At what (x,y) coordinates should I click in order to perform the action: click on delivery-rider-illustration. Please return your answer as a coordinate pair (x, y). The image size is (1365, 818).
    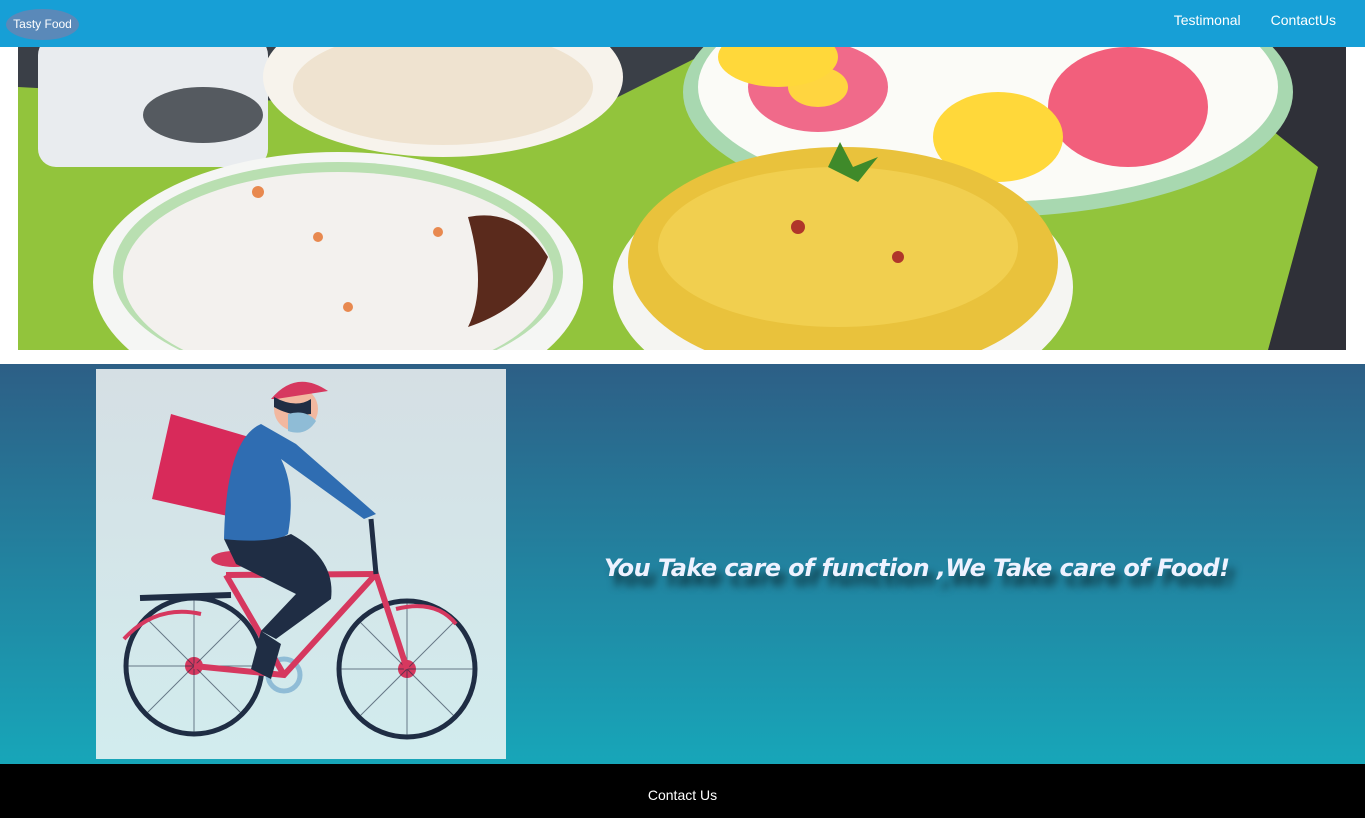
    Looking at the image, I should click on (301, 564).